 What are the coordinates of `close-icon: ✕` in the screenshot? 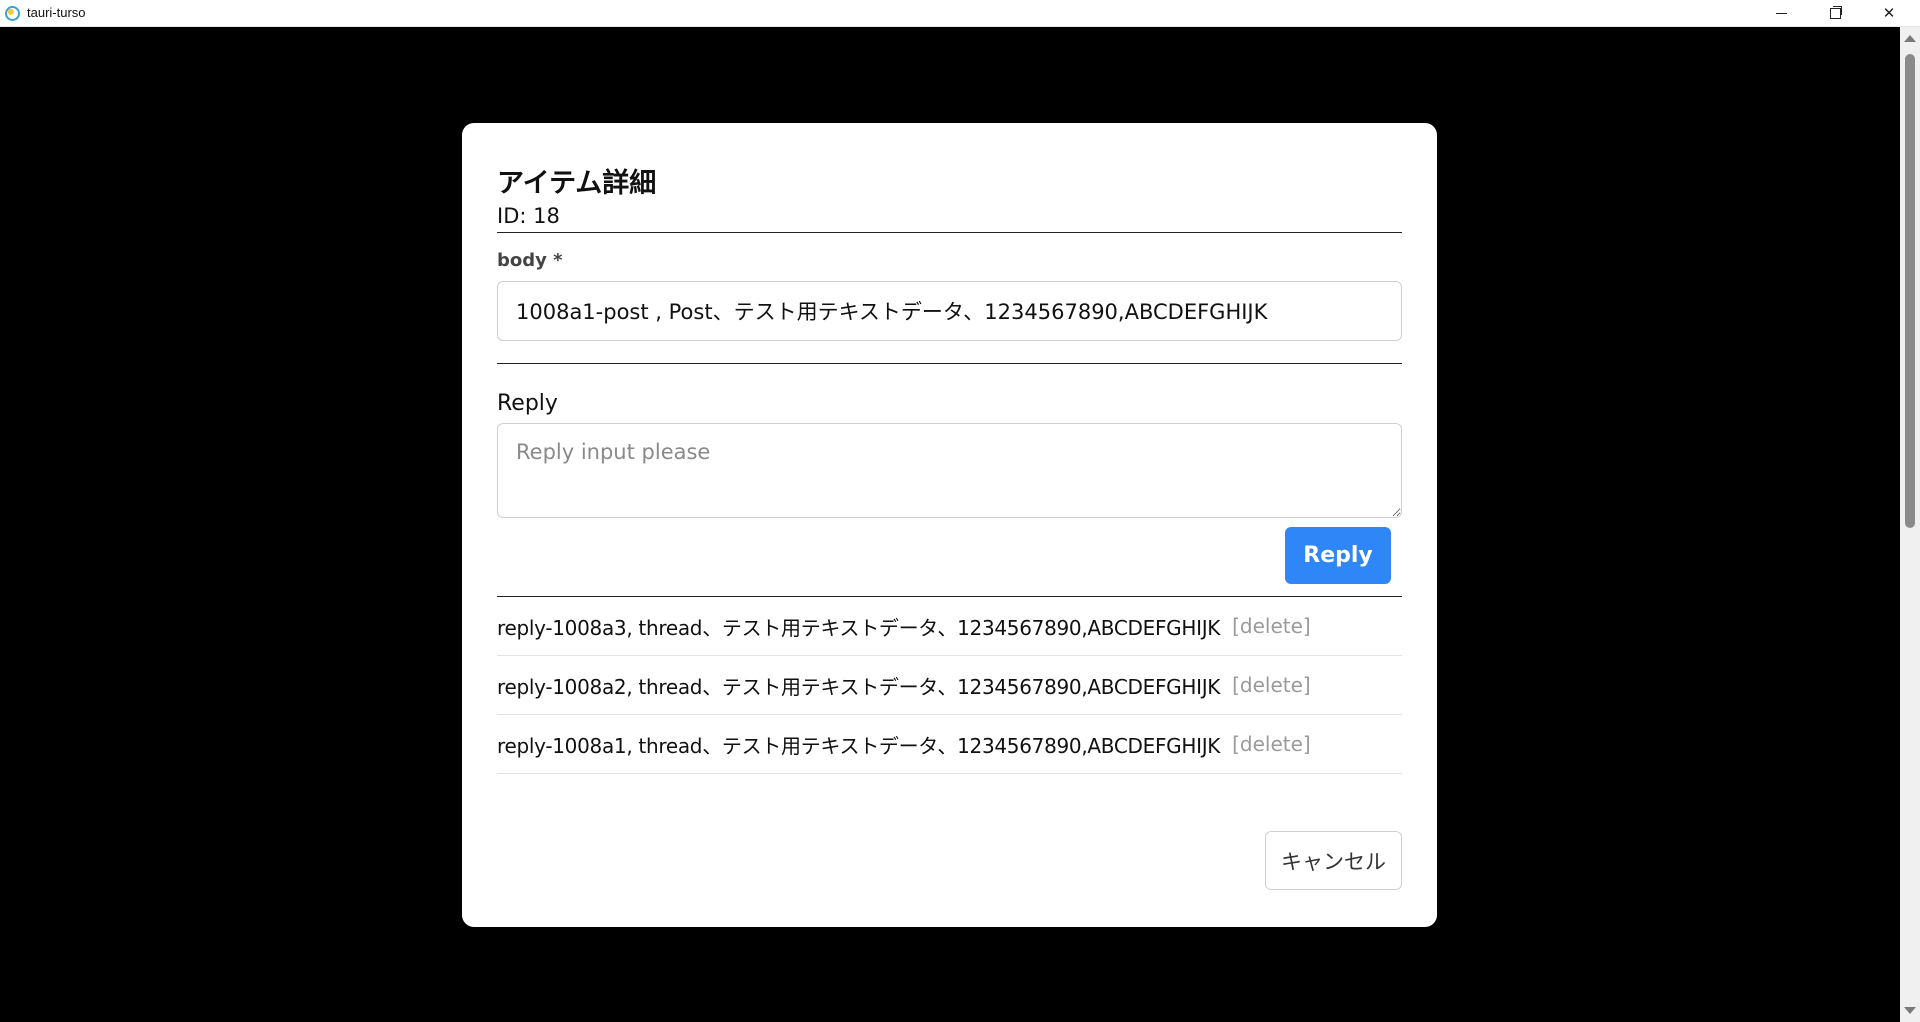 It's located at (1889, 13).